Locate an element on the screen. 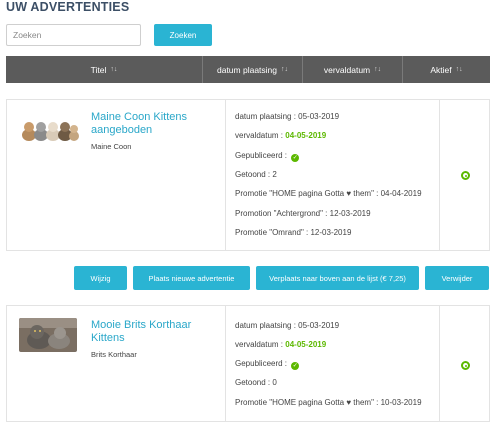 The width and height of the screenshot is (500, 426). page-title: UW ADVERTENTIES is located at coordinates (68, 7).